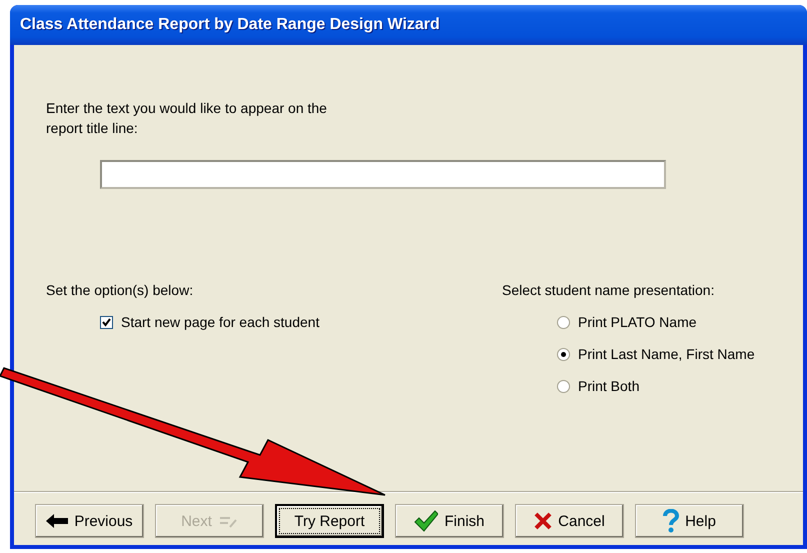 Image resolution: width=807 pixels, height=553 pixels. What do you see at coordinates (220, 322) in the screenshot?
I see `checkbox-label: Start new page for each student` at bounding box center [220, 322].